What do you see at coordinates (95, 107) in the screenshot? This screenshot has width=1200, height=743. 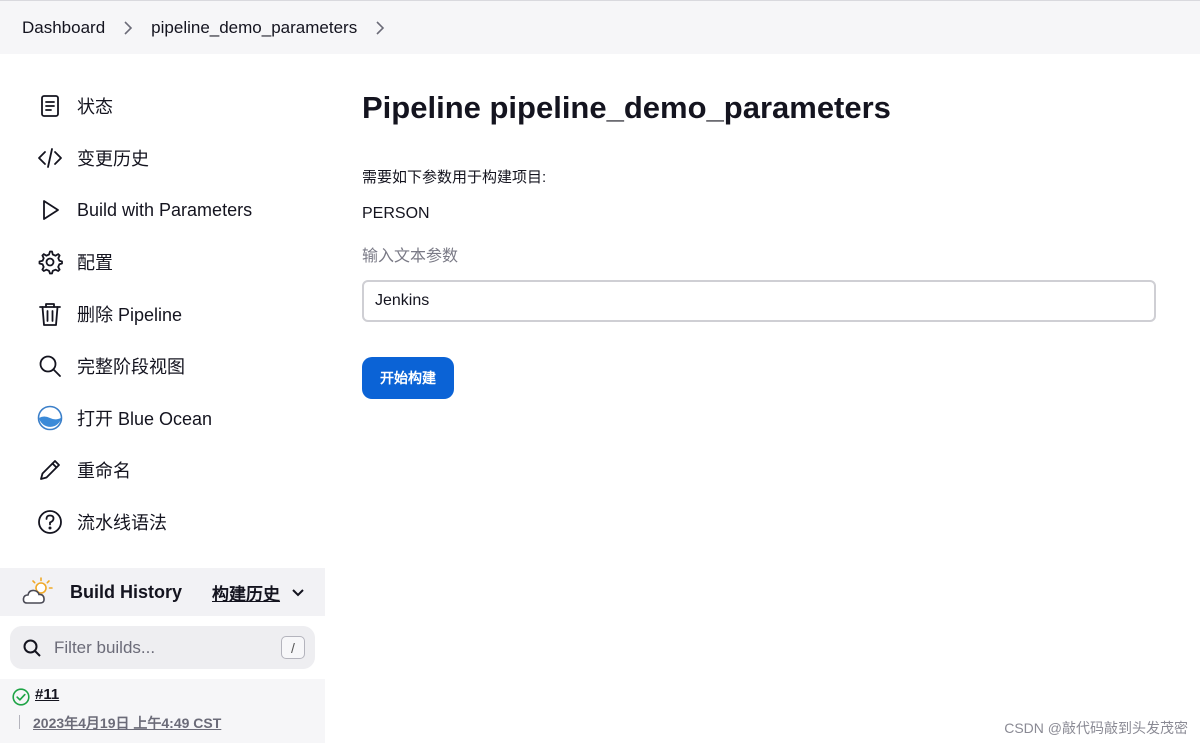 I see `sidebar-item-label: 状态` at bounding box center [95, 107].